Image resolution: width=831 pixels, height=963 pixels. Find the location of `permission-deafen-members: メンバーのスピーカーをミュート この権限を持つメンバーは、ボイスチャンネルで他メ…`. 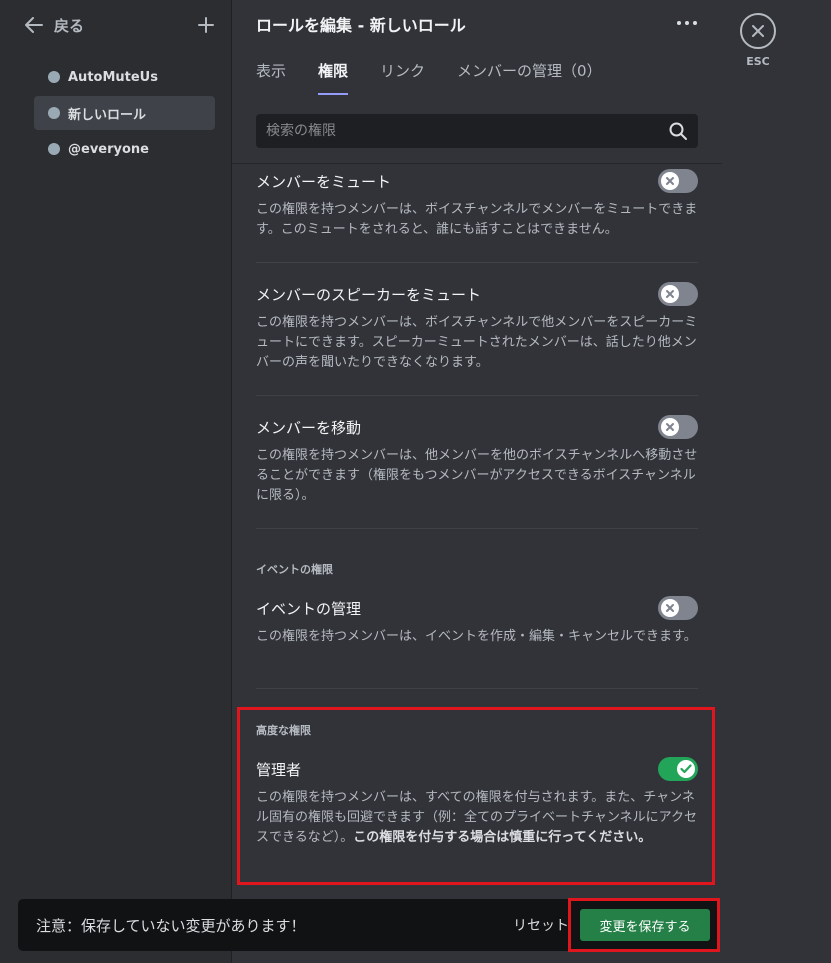

permission-deafen-members: メンバーのスピーカーをミュート この権限を持つメンバーは、ボイスチャンネルで他メ… is located at coordinates (477, 327).